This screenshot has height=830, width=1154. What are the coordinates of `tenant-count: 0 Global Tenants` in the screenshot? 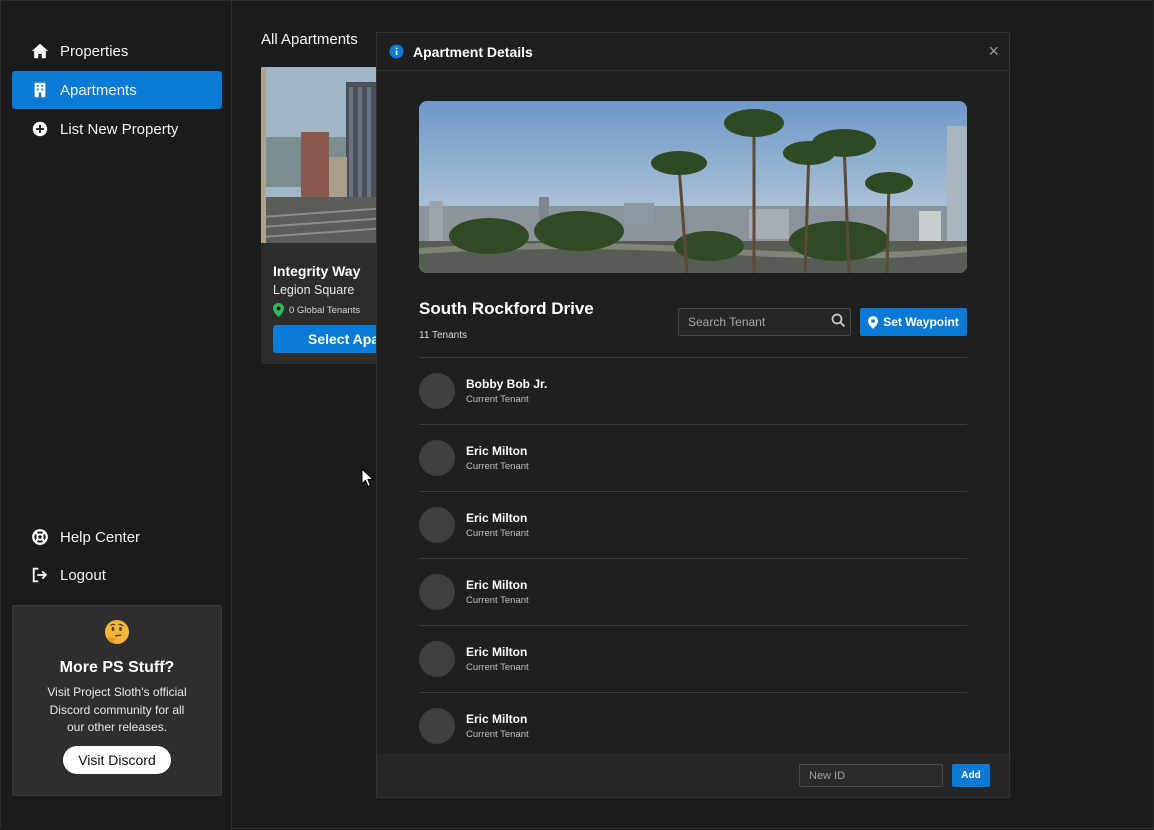 It's located at (316, 310).